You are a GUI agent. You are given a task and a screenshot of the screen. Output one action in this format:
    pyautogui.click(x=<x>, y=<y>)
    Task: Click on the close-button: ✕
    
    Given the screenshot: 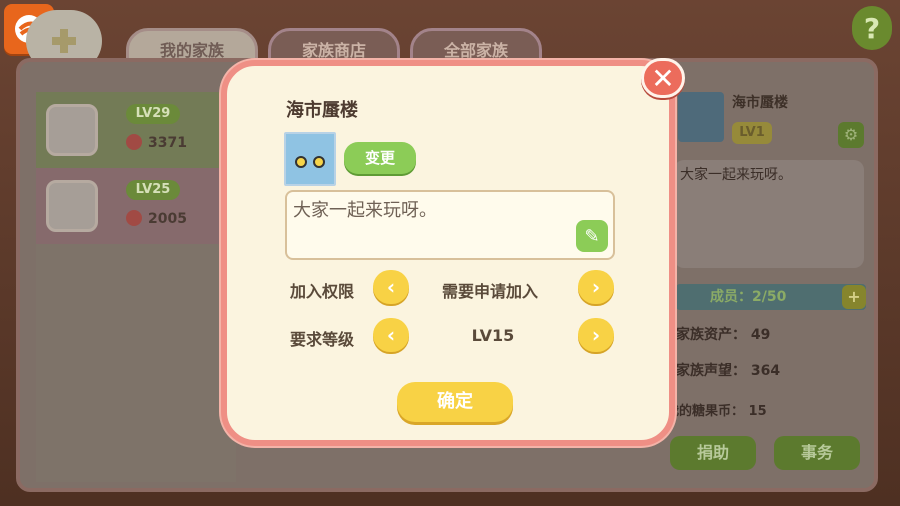 What is the action you would take?
    pyautogui.click(x=663, y=78)
    